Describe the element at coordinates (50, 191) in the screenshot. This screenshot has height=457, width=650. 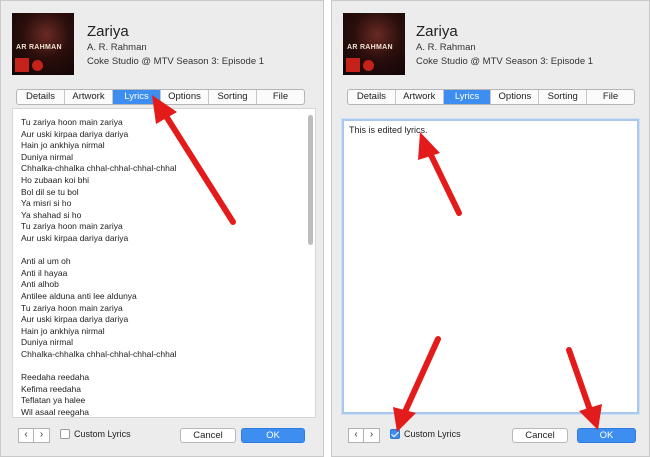
I see `lyric-line: Bol dil se tu bol` at that location.